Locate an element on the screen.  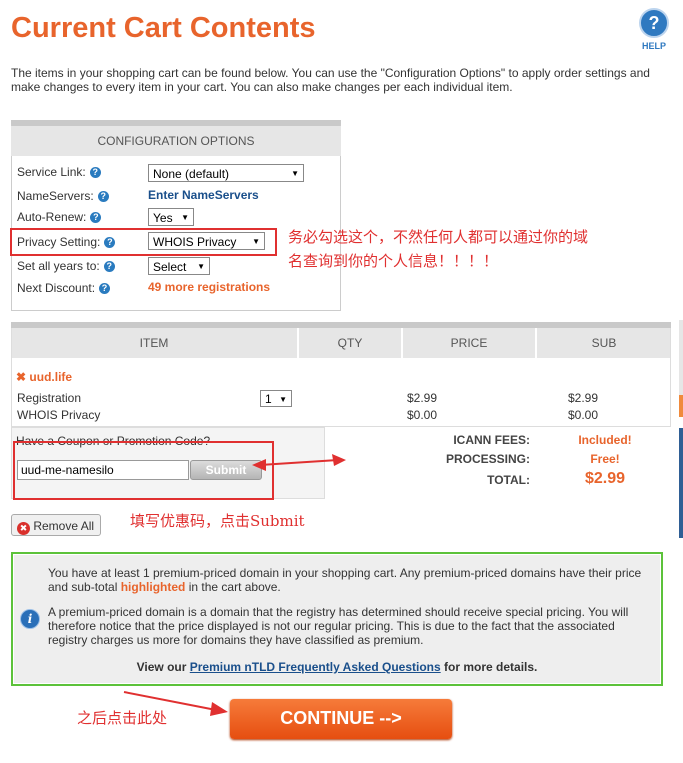
service-link-select: None (default) ▼ is located at coordinates (226, 173).